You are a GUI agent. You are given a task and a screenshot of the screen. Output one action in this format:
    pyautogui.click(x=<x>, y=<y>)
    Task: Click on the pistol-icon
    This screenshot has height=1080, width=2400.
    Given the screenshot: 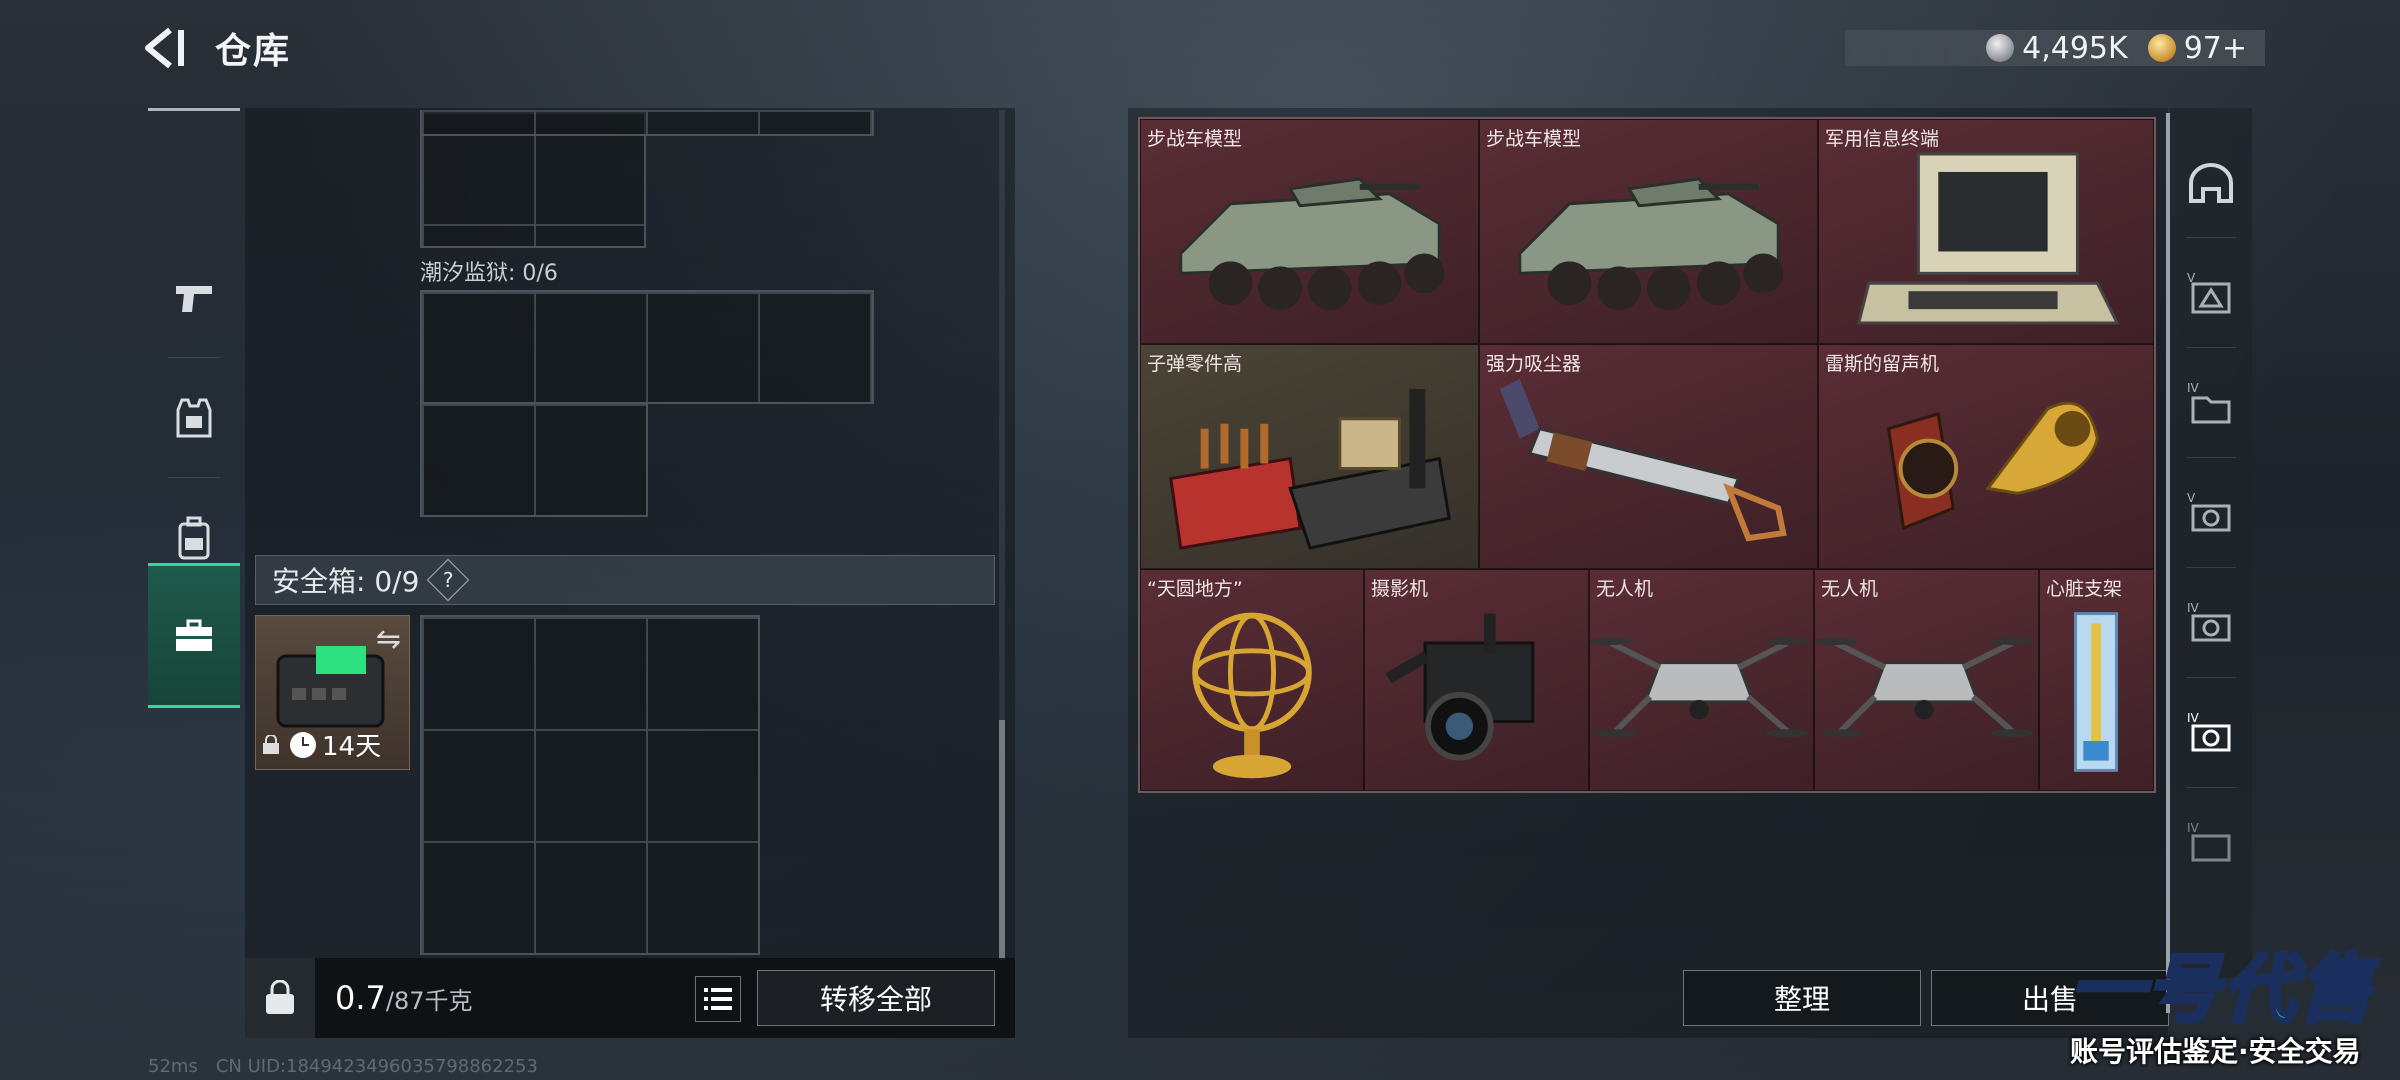 What is the action you would take?
    pyautogui.click(x=194, y=299)
    